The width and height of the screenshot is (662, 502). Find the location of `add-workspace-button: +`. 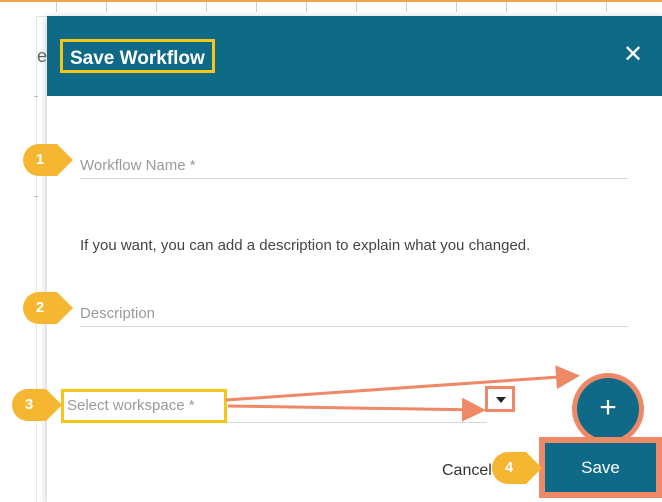

add-workspace-button: + is located at coordinates (608, 409).